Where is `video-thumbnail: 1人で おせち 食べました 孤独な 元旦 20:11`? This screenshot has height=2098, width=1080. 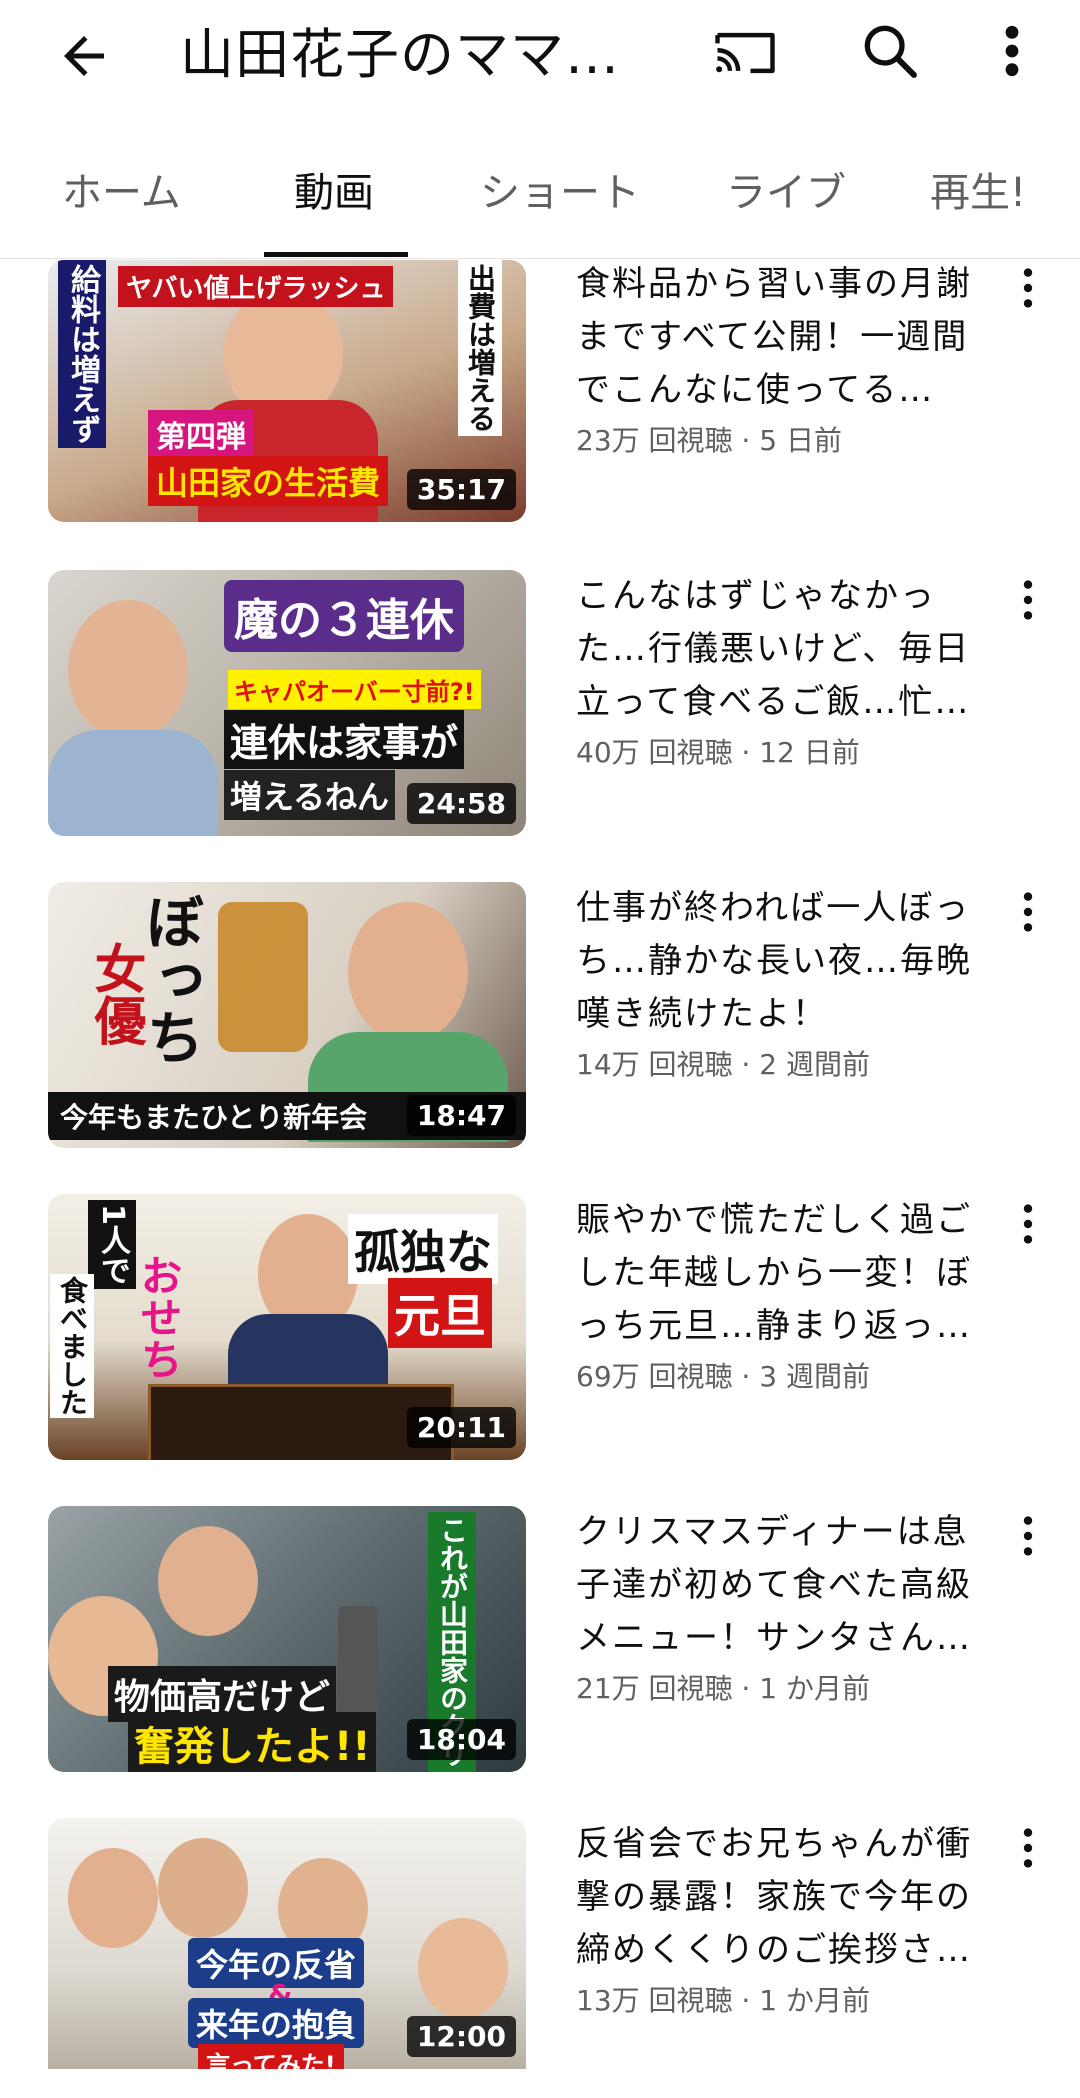
video-thumbnail: 1人で おせち 食べました 孤独な 元旦 20:11 is located at coordinates (287, 1327).